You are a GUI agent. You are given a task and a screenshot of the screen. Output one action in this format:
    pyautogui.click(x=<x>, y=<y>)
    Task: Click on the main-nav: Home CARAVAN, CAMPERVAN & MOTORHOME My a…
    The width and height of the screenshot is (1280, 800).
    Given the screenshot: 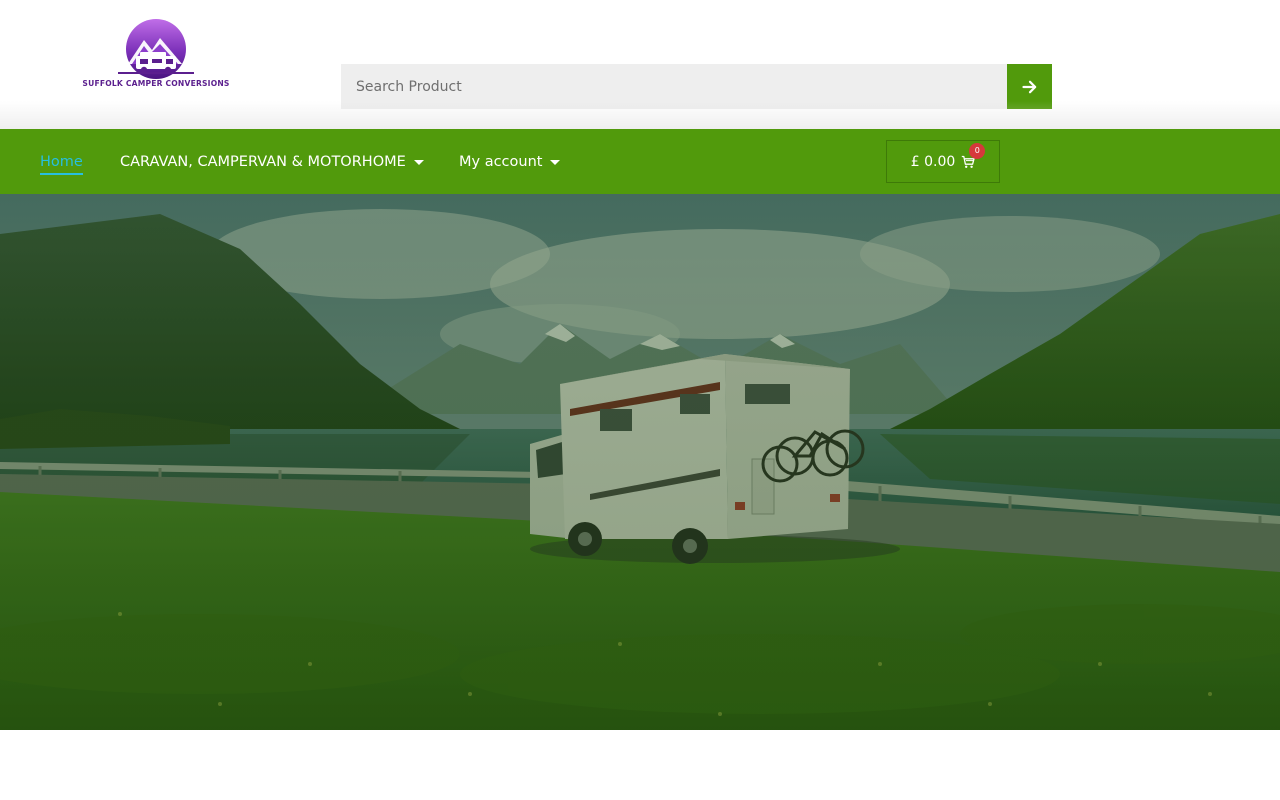 What is the action you would take?
    pyautogui.click(x=640, y=161)
    